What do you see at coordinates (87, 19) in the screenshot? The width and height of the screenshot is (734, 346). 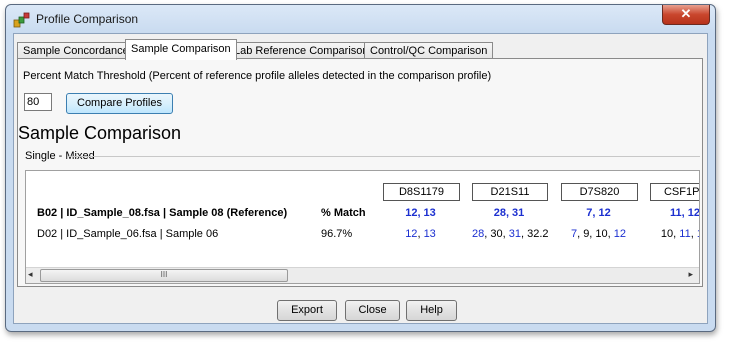 I see `window-title: Profile Comparison` at bounding box center [87, 19].